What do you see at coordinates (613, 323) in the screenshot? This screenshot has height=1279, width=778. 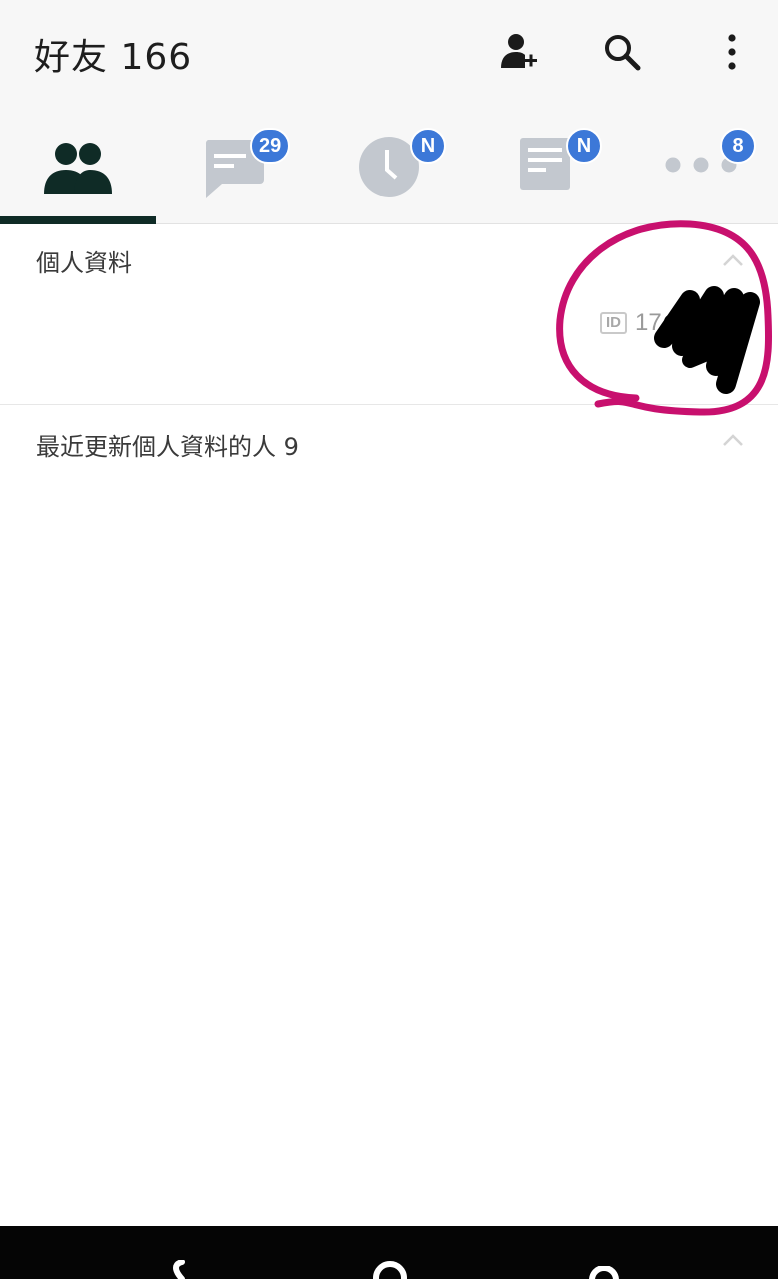 I see `id-label-badge: ID` at bounding box center [613, 323].